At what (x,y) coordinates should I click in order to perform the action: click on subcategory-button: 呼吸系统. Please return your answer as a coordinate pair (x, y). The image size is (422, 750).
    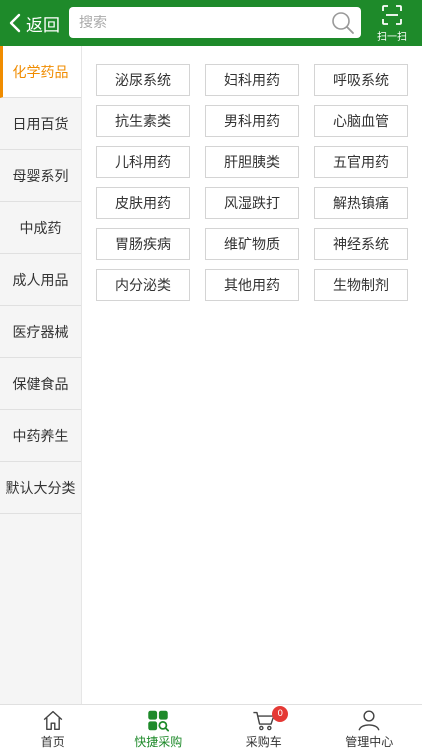
    Looking at the image, I should click on (361, 80).